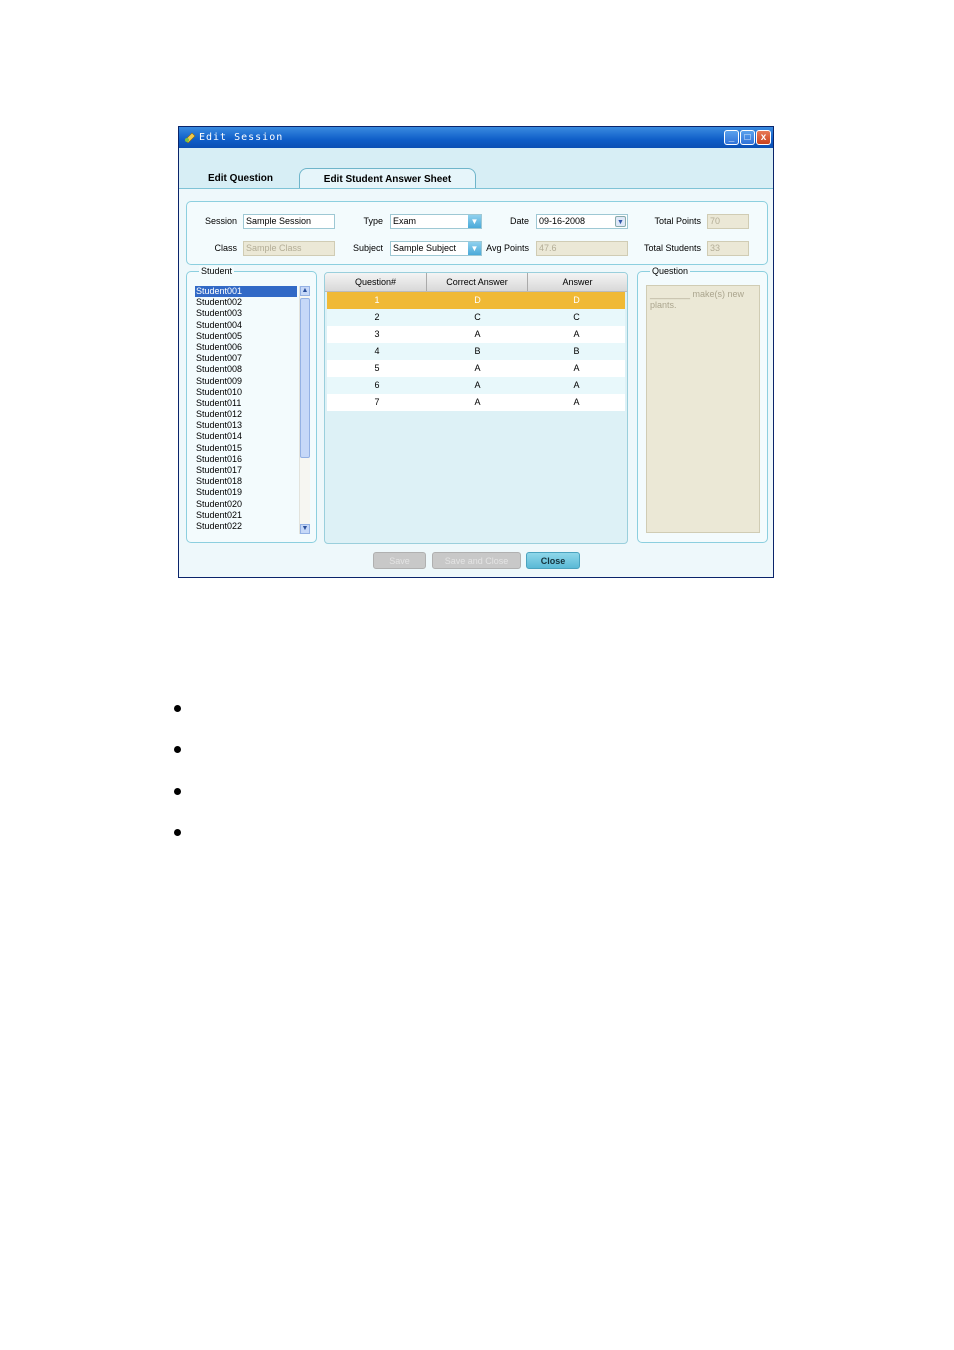  I want to click on answer-cell: C, so click(576, 317).